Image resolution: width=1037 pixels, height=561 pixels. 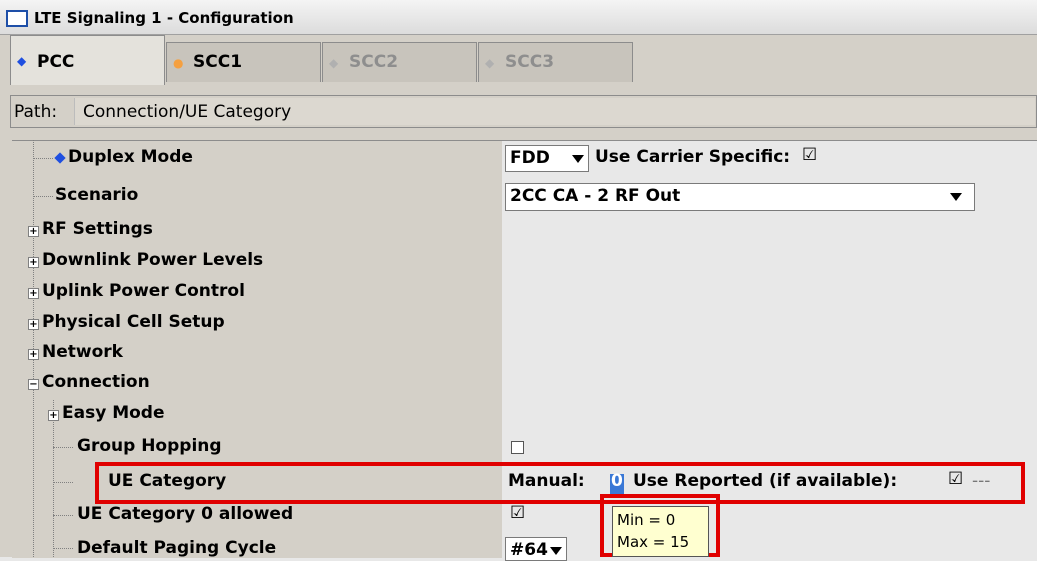 What do you see at coordinates (530, 158) in the screenshot?
I see `duplex-mode-value: FDD` at bounding box center [530, 158].